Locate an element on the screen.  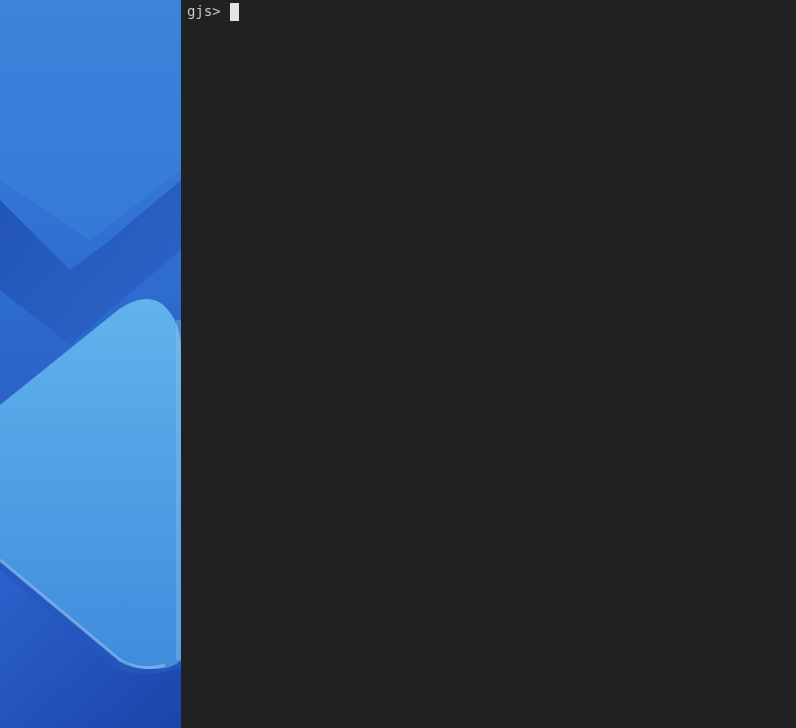
prompt-text: gjs> is located at coordinates (204, 12).